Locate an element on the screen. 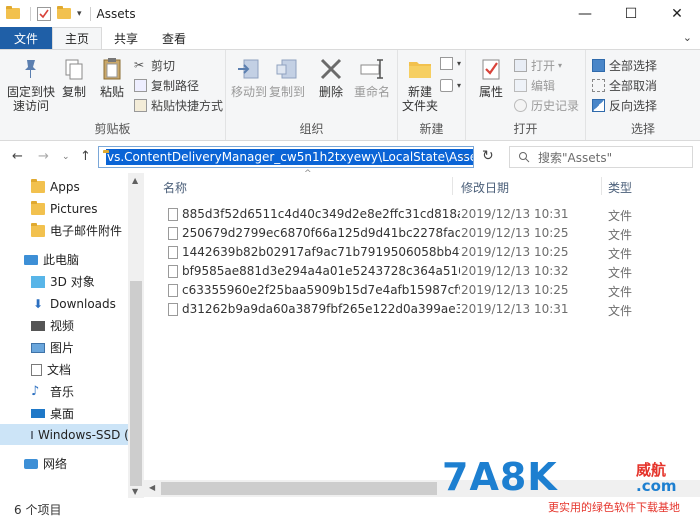 This screenshot has height=519, width=700. invert-selection-label: 反向选择 is located at coordinates (633, 105).